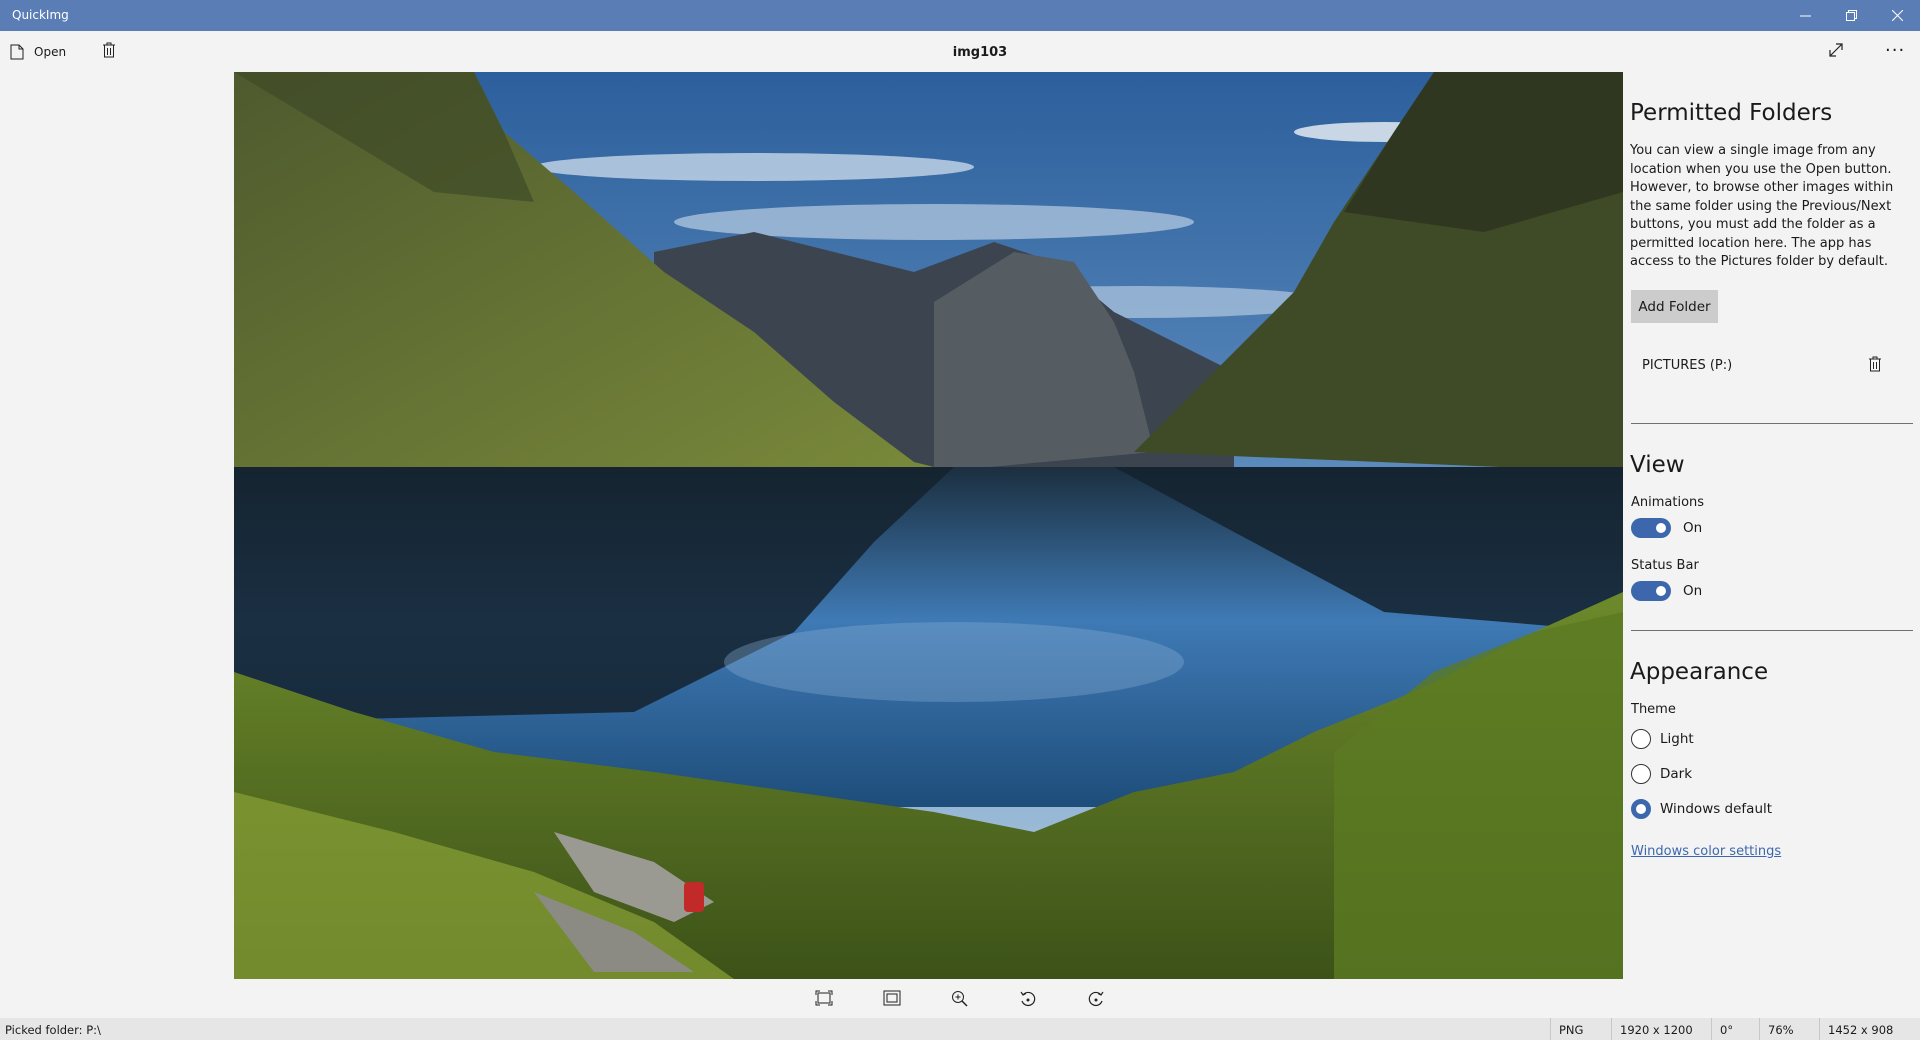 This screenshot has width=1920, height=1040. What do you see at coordinates (1653, 709) in the screenshot?
I see `theme-label: Theme` at bounding box center [1653, 709].